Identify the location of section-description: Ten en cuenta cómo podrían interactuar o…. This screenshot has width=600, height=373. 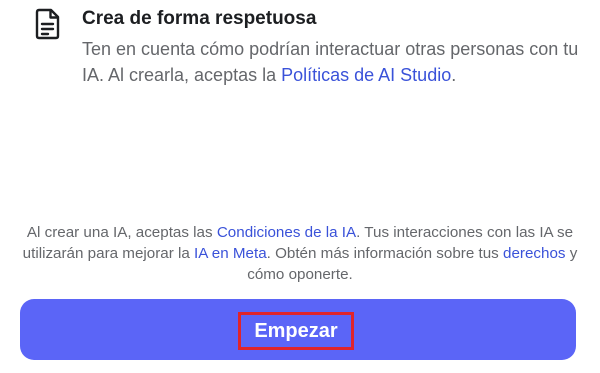
(332, 62).